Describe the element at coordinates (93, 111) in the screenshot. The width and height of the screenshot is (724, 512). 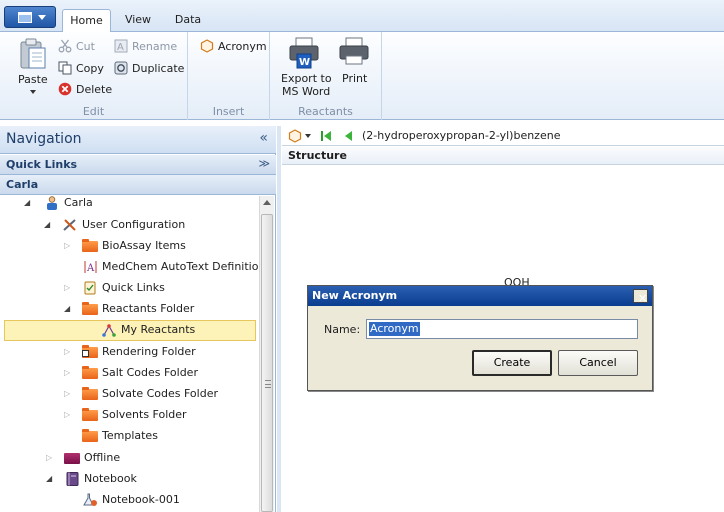
I see `edit-group-label: Edit` at that location.